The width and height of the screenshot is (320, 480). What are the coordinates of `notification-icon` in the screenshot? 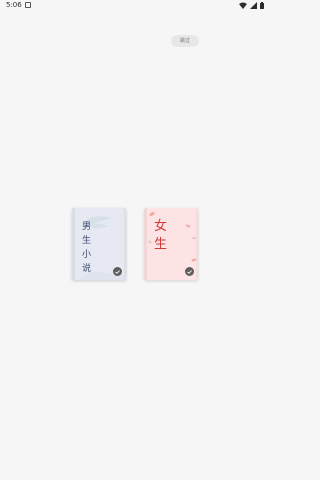 It's located at (28, 5).